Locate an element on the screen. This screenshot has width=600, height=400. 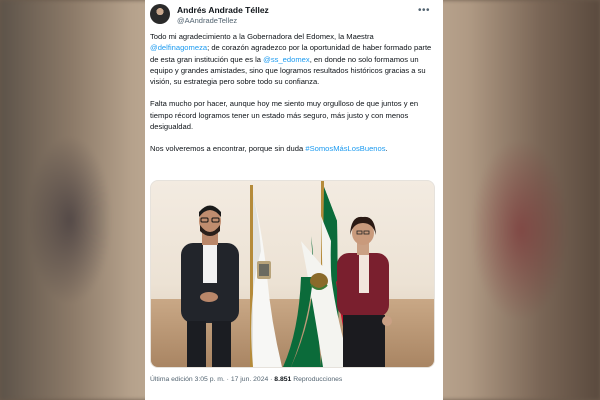
avatar is located at coordinates (160, 14).